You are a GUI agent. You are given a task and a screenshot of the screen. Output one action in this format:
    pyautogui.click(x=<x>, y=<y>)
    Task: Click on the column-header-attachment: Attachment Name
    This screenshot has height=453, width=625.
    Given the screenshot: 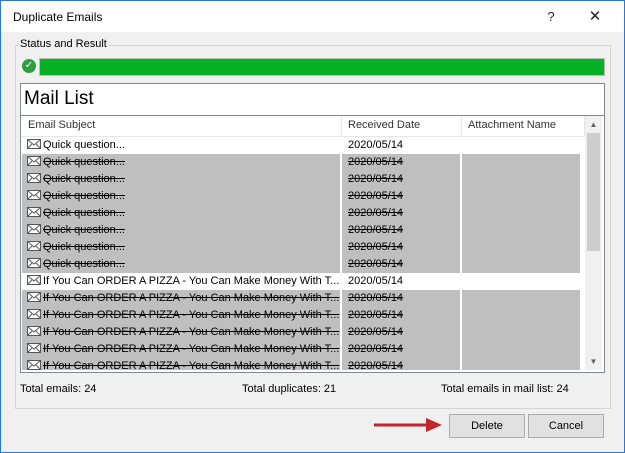 What is the action you would take?
    pyautogui.click(x=523, y=126)
    